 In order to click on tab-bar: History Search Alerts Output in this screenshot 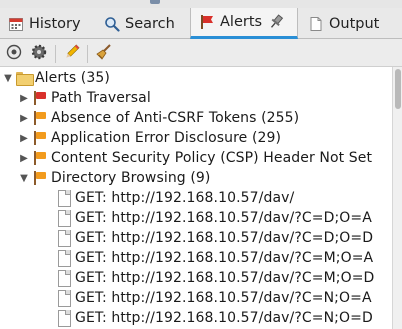, I will do `click(201, 23)`.